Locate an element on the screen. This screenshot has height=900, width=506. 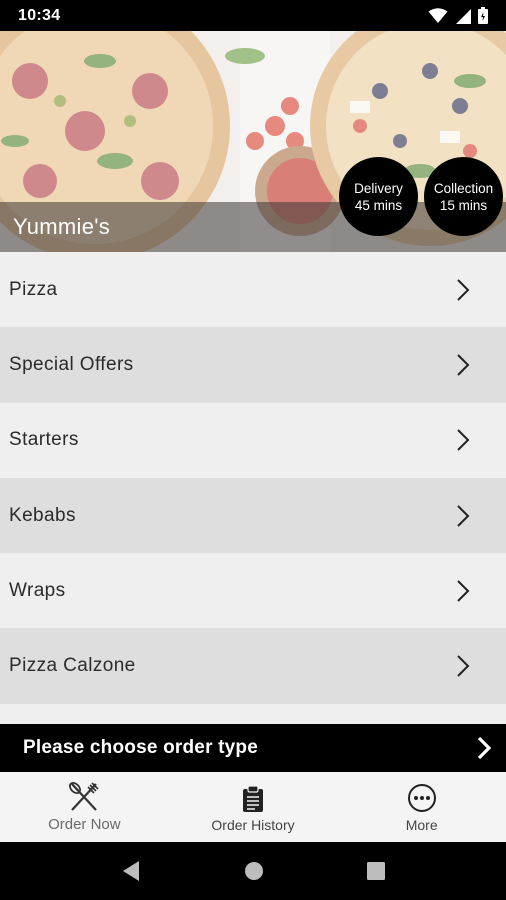
menu-item-label: Kebabs is located at coordinates (42, 515).